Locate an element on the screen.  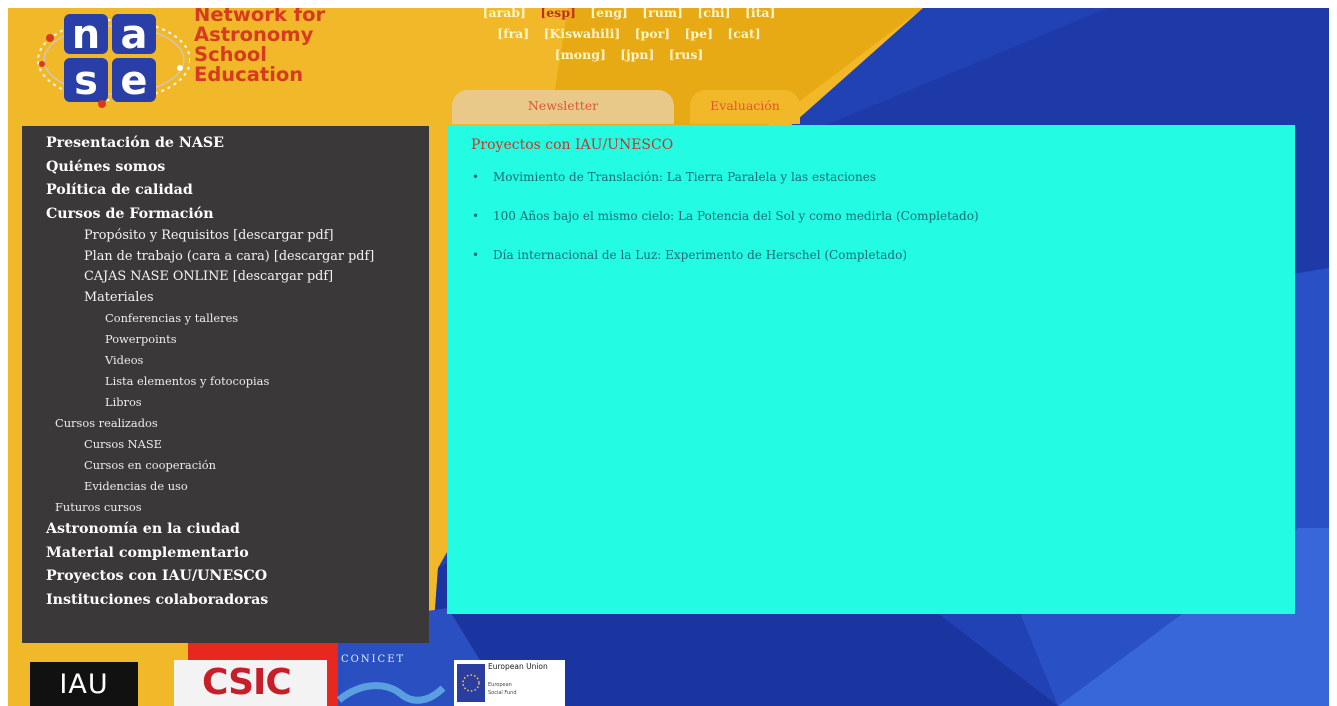
conicet-logo: CONICET is located at coordinates (391, 677).